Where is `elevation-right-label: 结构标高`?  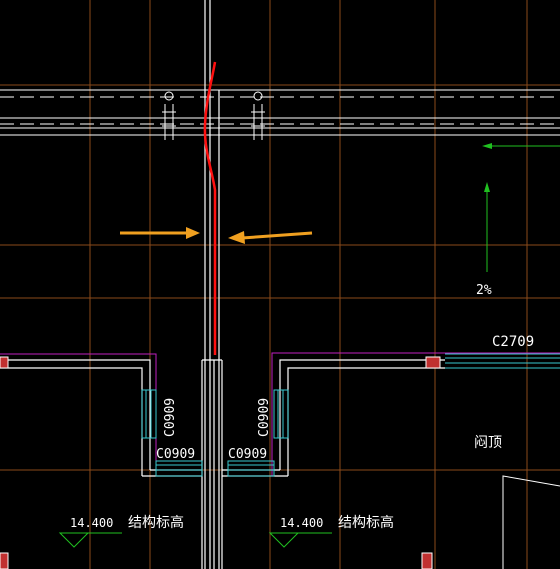 elevation-right-label: 结构标高 is located at coordinates (366, 522).